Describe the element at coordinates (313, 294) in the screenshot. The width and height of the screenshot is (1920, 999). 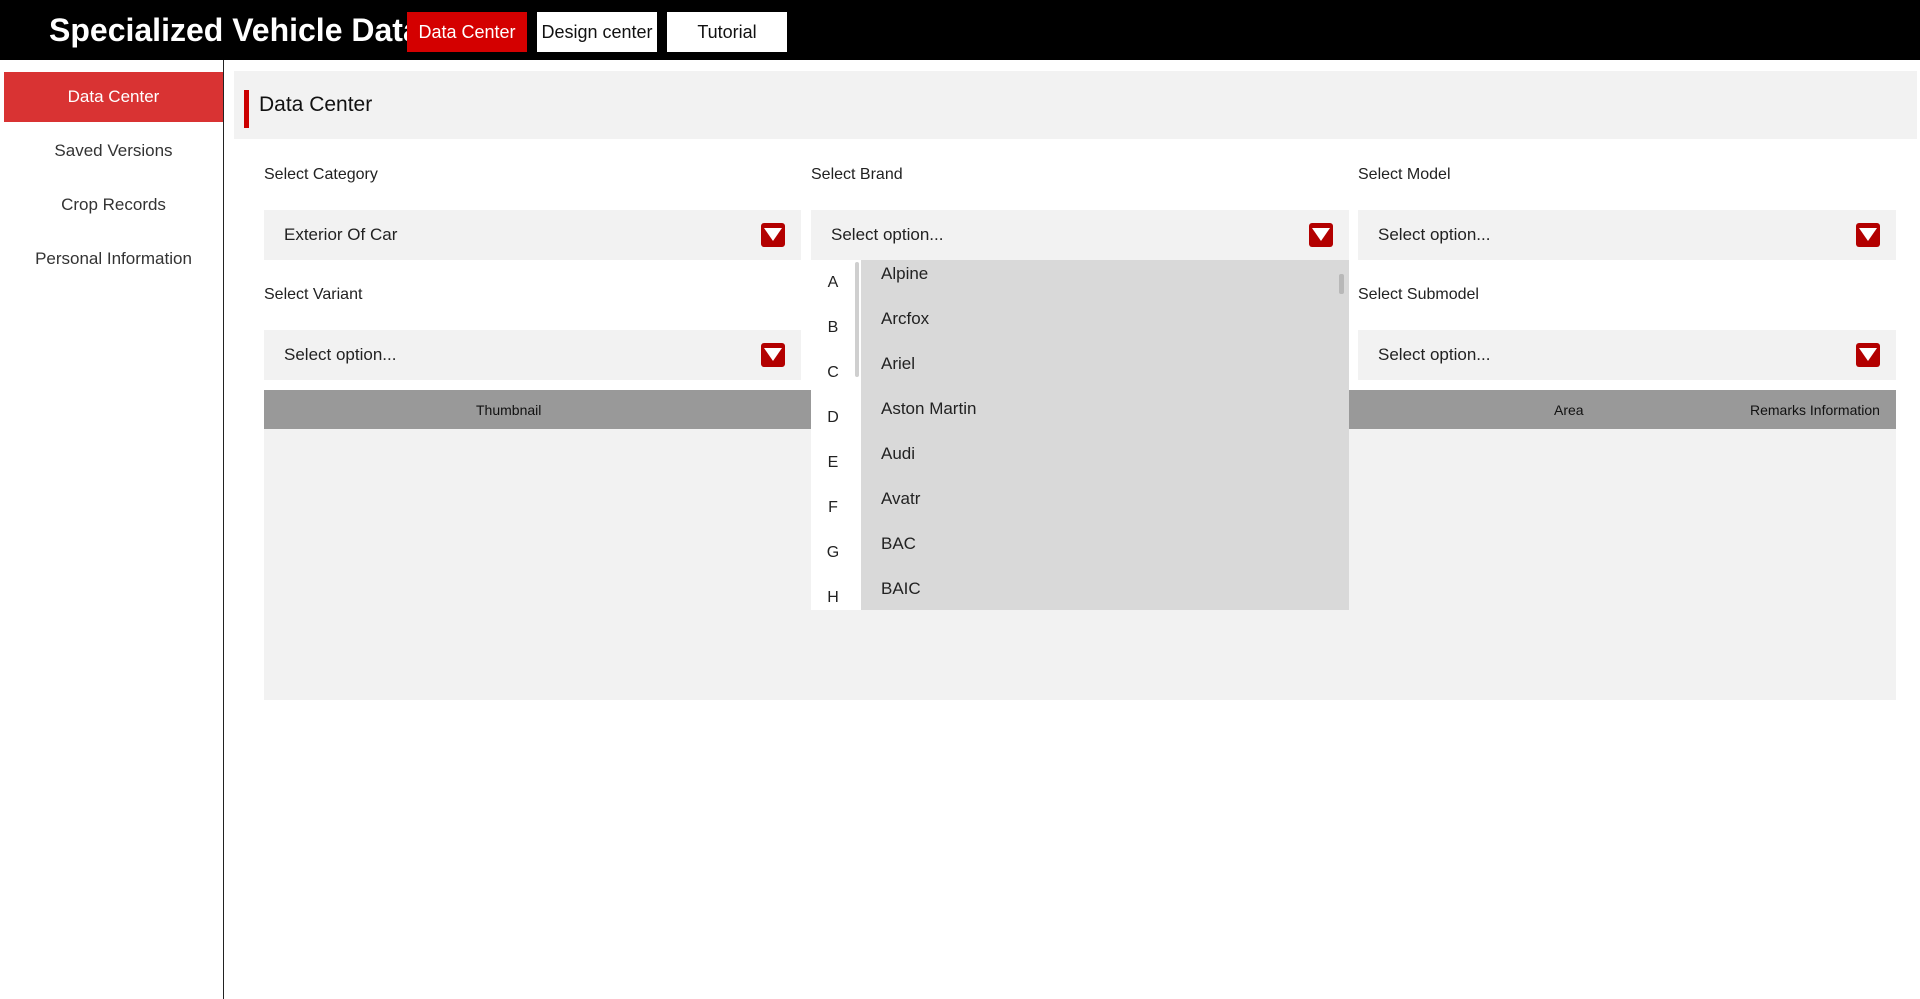
I see `variant-label: Select Variant` at that location.